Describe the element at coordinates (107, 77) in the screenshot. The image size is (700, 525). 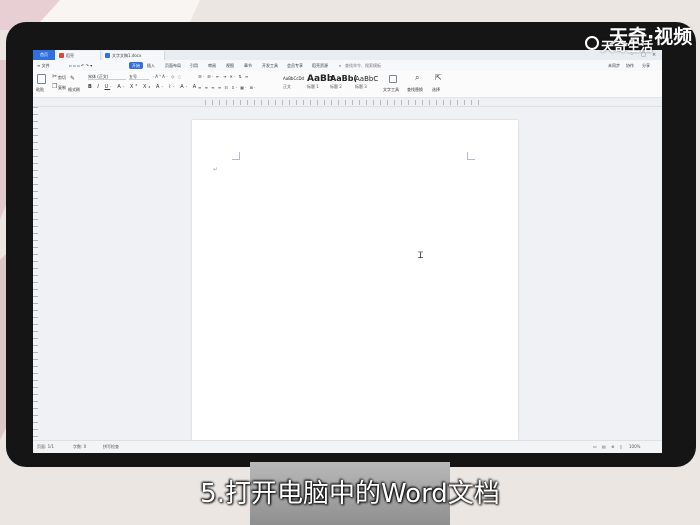
I see `font-name-select: 宋体 (正文)` at that location.